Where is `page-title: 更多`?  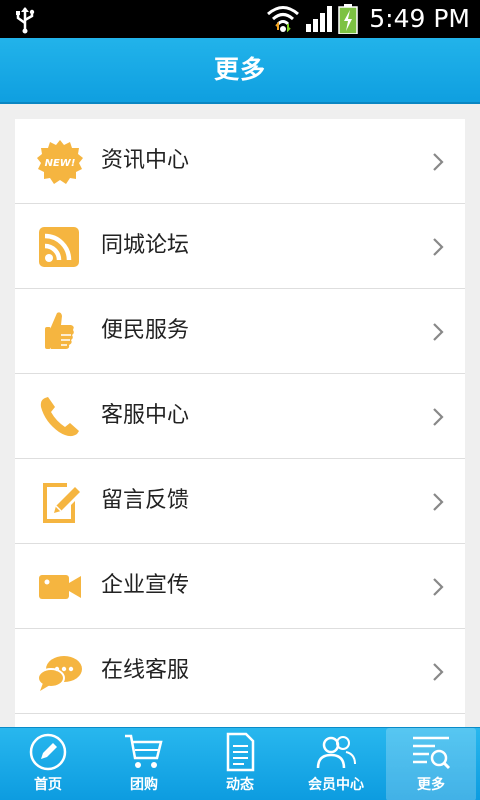 page-title: 更多 is located at coordinates (239, 69).